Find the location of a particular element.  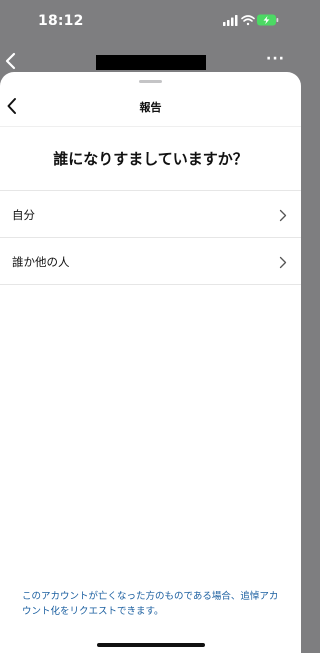

sheet-grabber is located at coordinates (150, 81).